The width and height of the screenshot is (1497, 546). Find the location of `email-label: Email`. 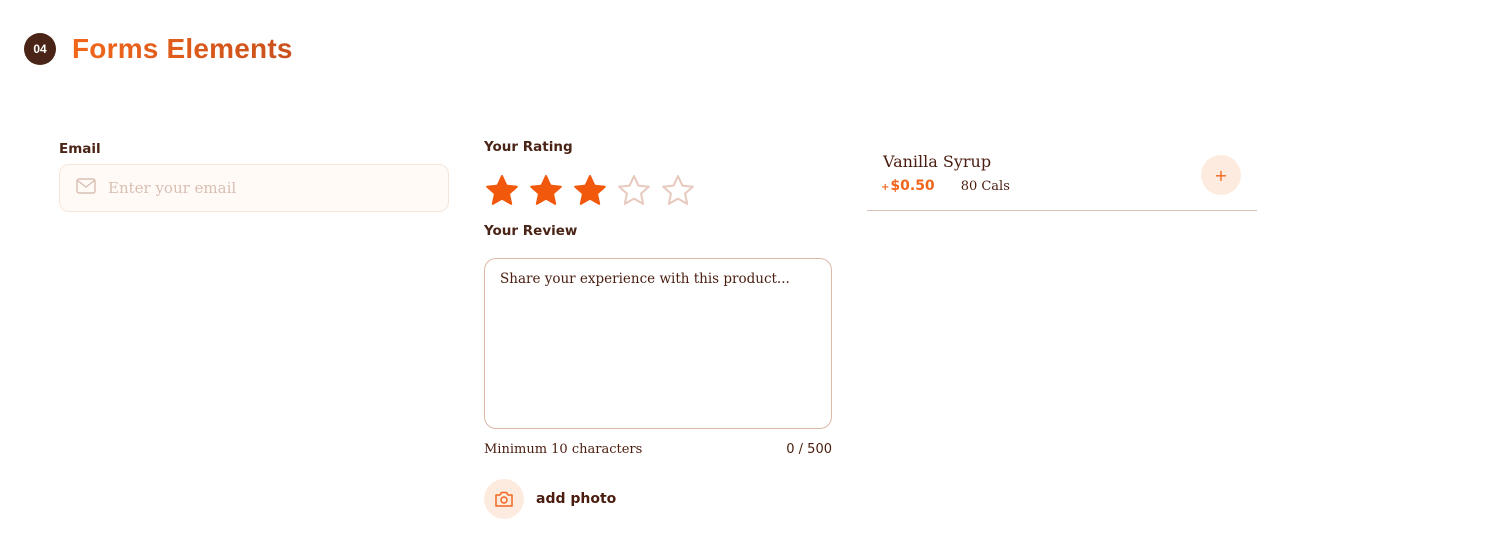

email-label: Email is located at coordinates (80, 149).